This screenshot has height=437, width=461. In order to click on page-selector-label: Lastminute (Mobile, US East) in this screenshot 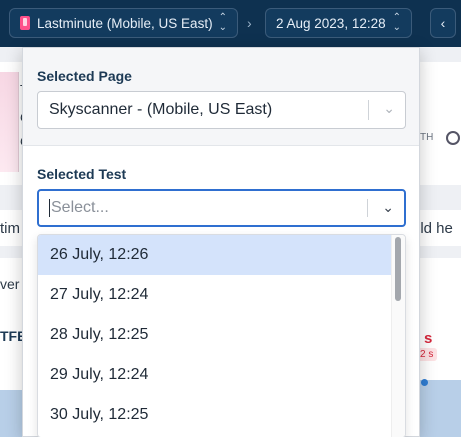, I will do `click(125, 23)`.